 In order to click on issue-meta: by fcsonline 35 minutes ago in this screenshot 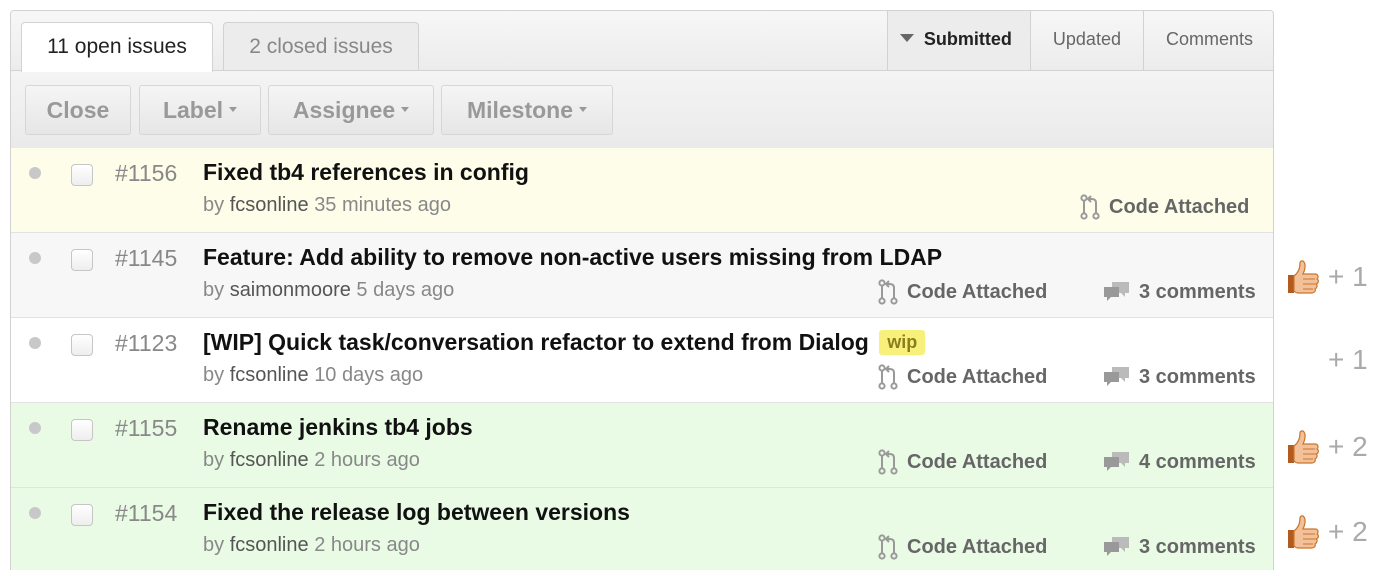, I will do `click(327, 205)`.